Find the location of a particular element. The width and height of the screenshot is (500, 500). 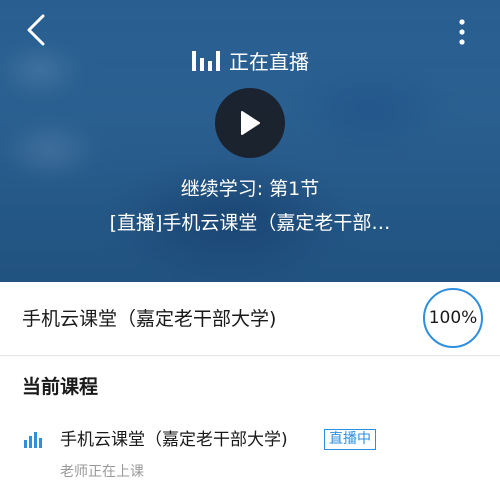

course-progress-label: 100% is located at coordinates (453, 318).